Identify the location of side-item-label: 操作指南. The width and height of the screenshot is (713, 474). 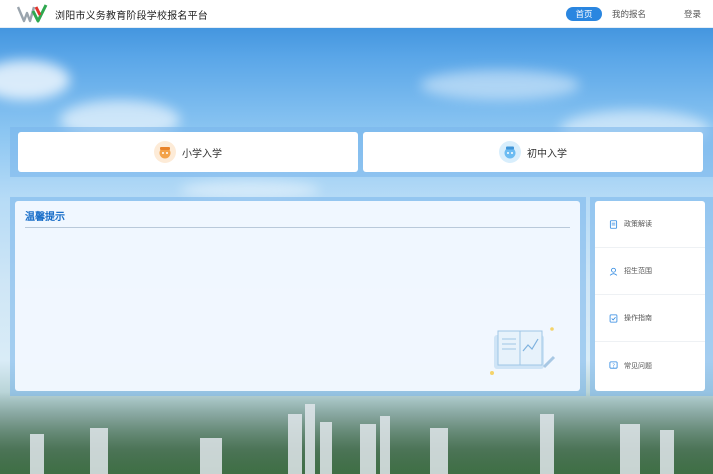
(638, 318).